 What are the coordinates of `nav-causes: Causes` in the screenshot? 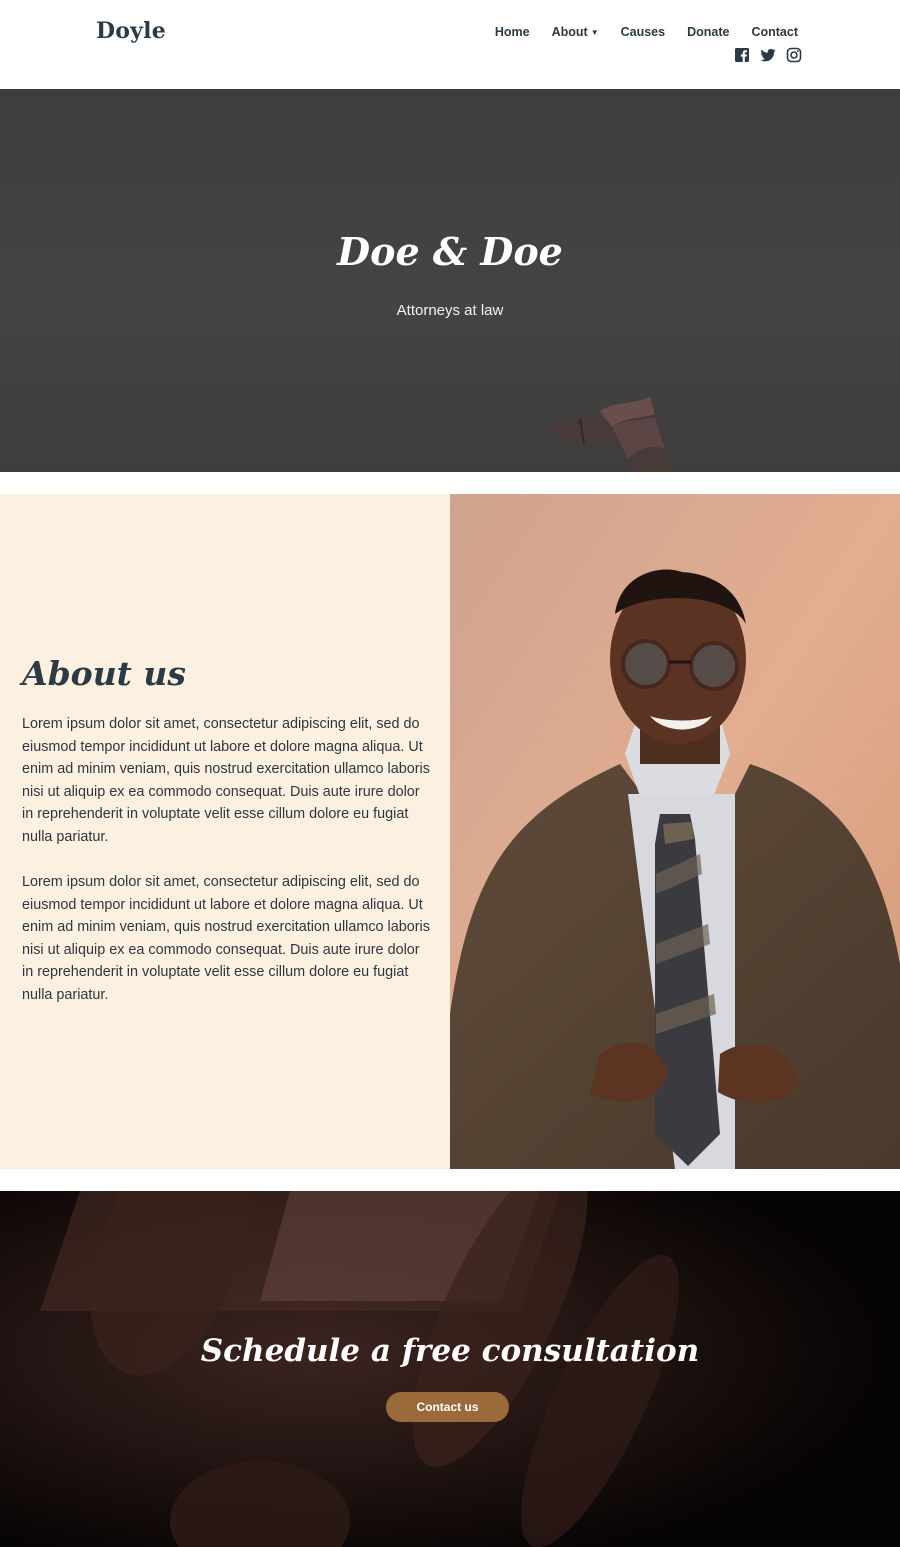 It's located at (643, 32).